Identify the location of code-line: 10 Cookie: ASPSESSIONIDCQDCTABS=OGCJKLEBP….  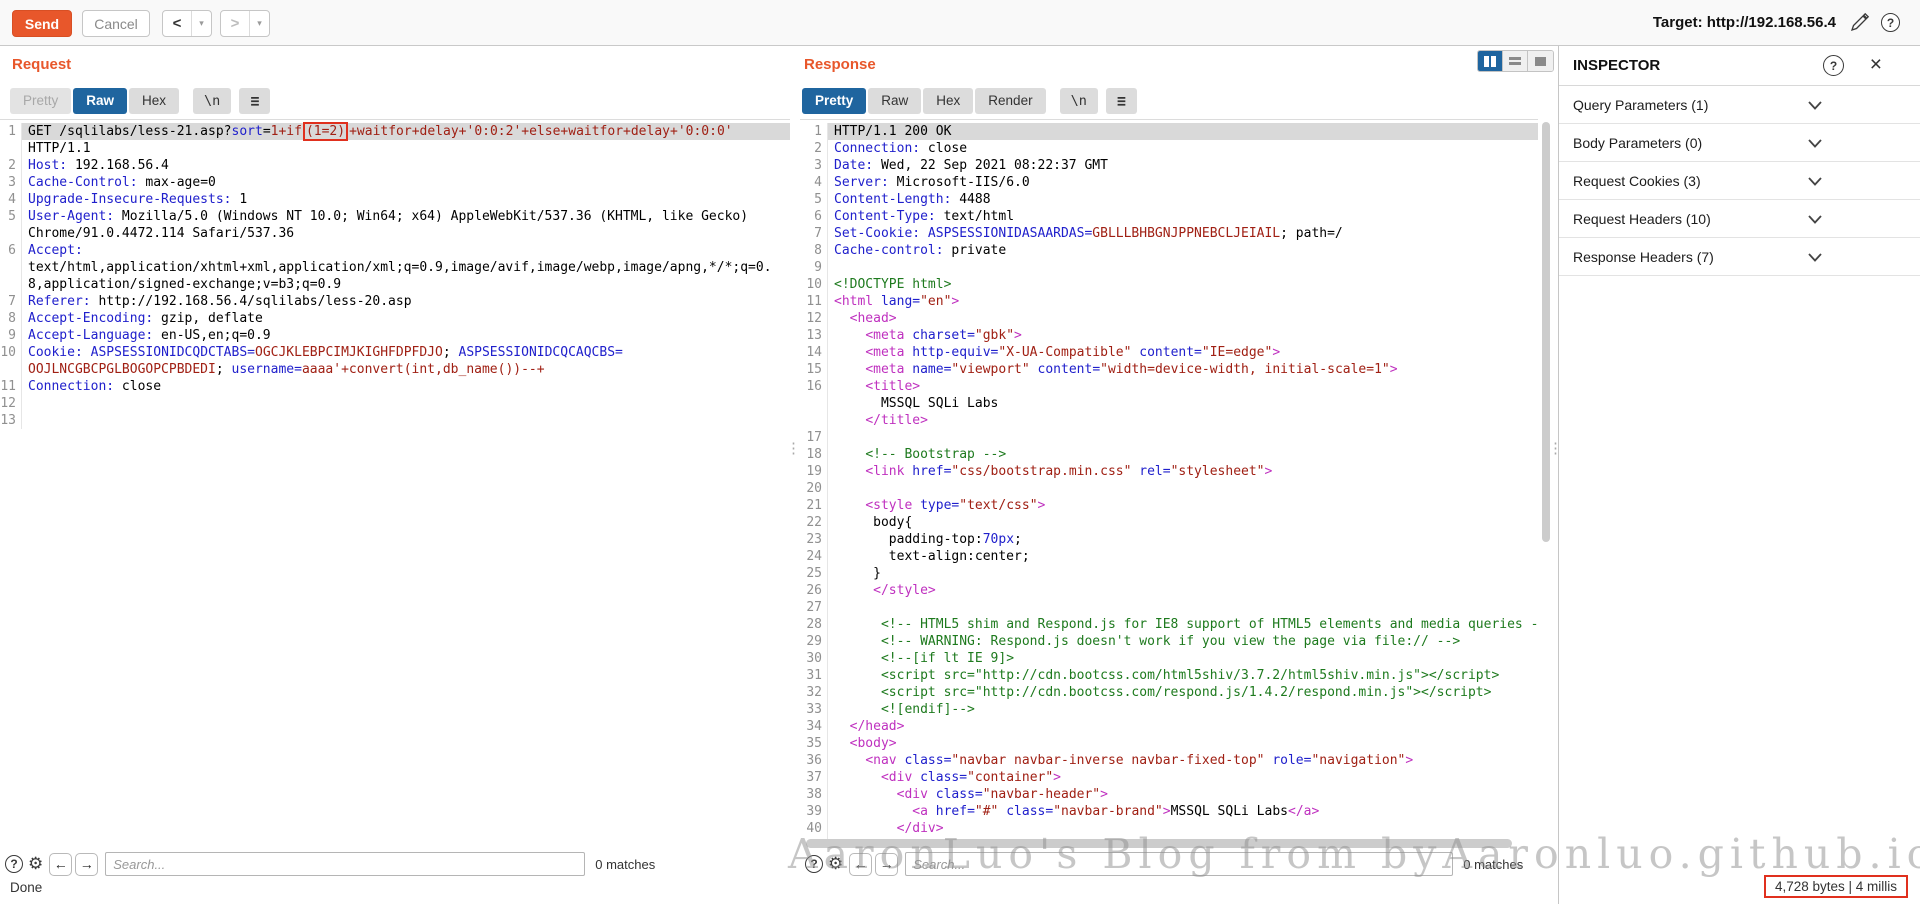
(311, 352).